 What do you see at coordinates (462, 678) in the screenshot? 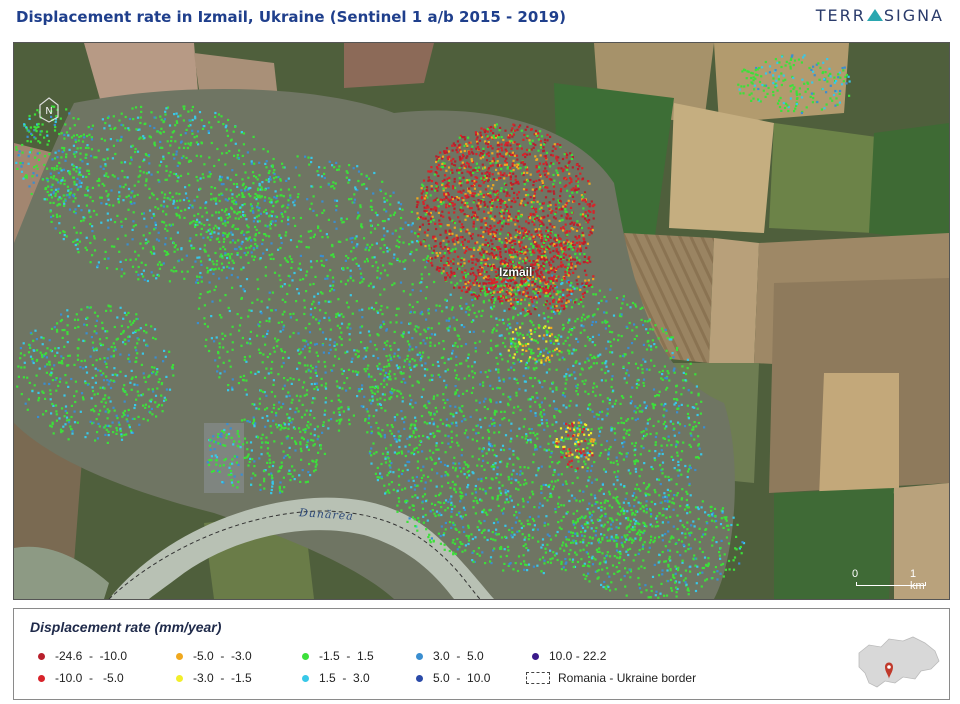
I see `legend-label: 5.0 - 10.0` at bounding box center [462, 678].